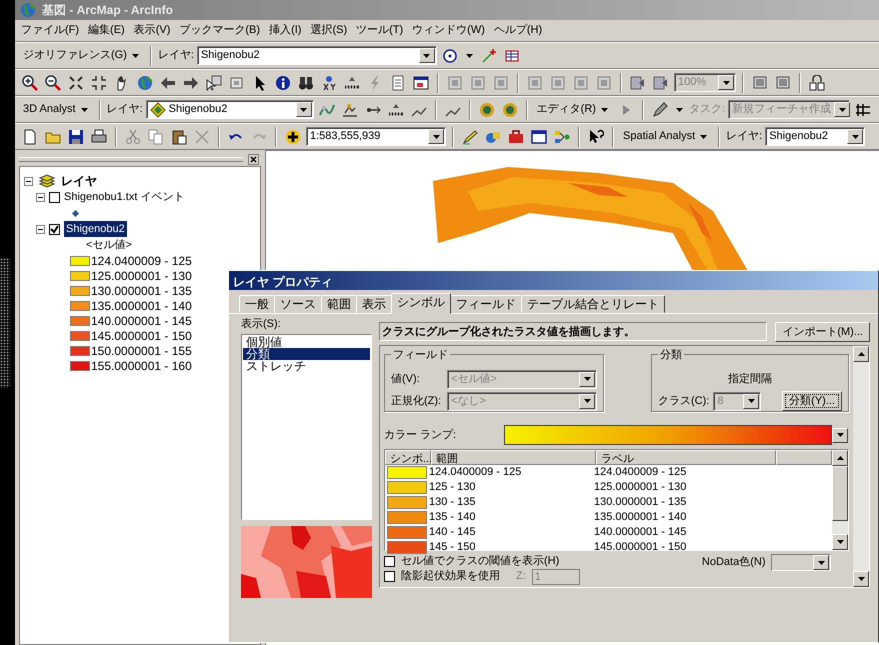  What do you see at coordinates (640, 532) in the screenshot?
I see `table-cell-text: 140.0000001 - 145` at bounding box center [640, 532].